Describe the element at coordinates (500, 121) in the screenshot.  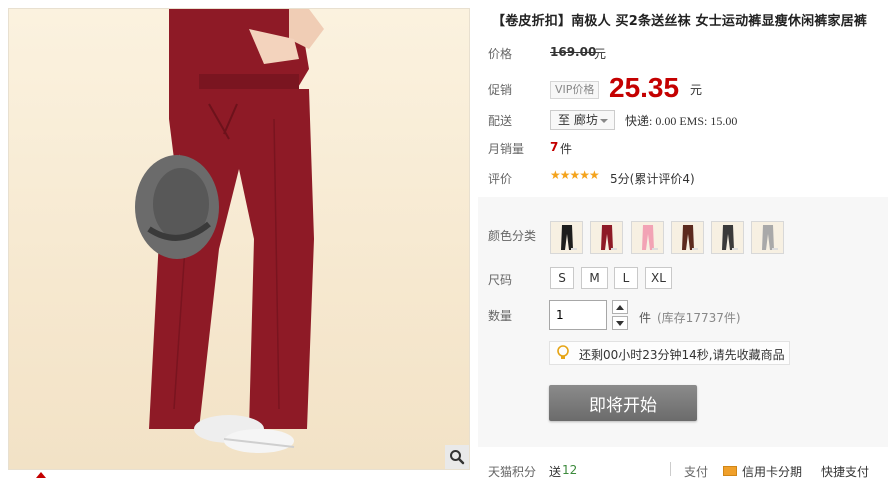
I see `shipping-label: 配送` at that location.